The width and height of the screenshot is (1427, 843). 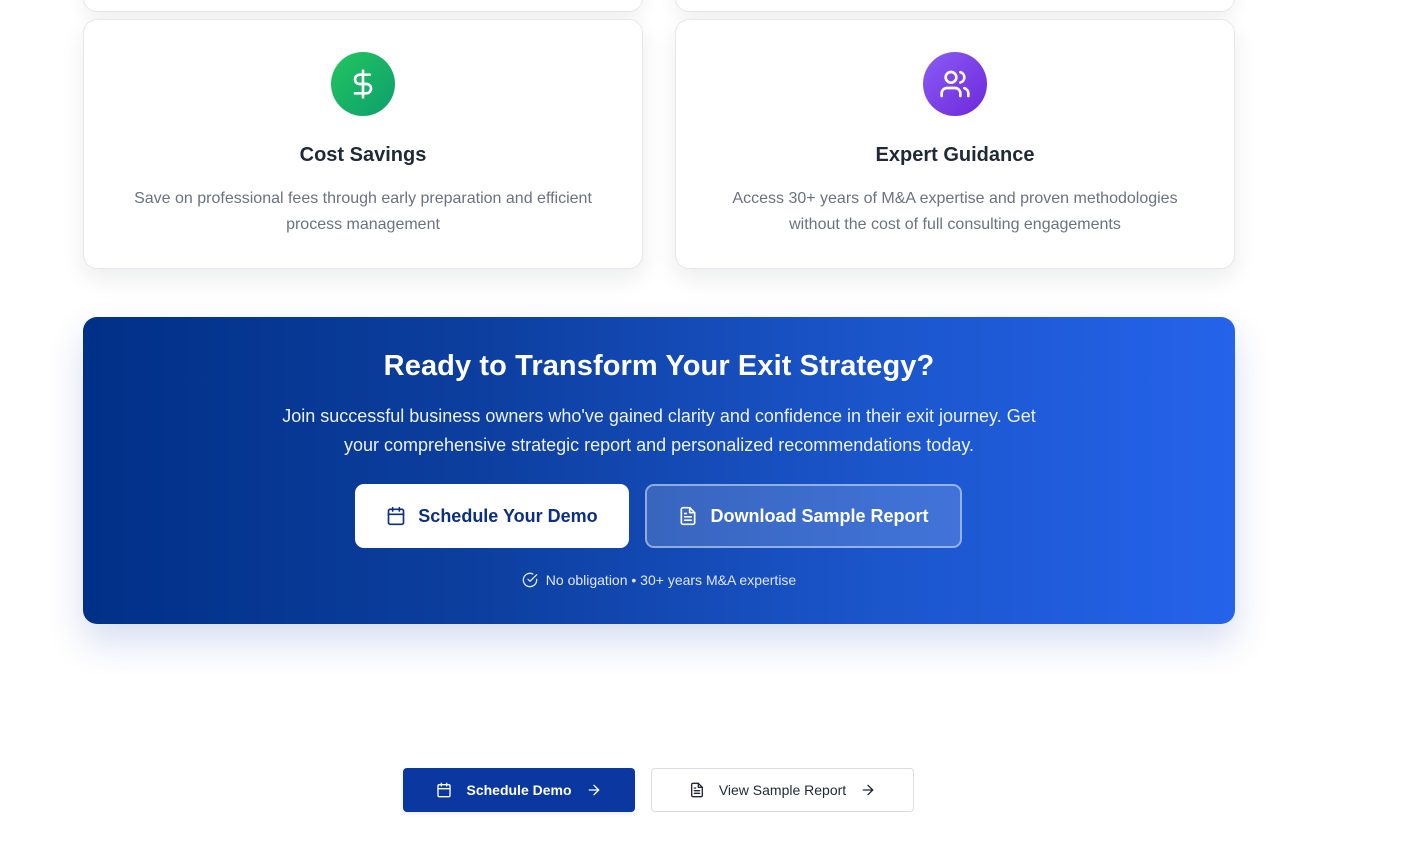 What do you see at coordinates (530, 580) in the screenshot?
I see `check-circle-icon` at bounding box center [530, 580].